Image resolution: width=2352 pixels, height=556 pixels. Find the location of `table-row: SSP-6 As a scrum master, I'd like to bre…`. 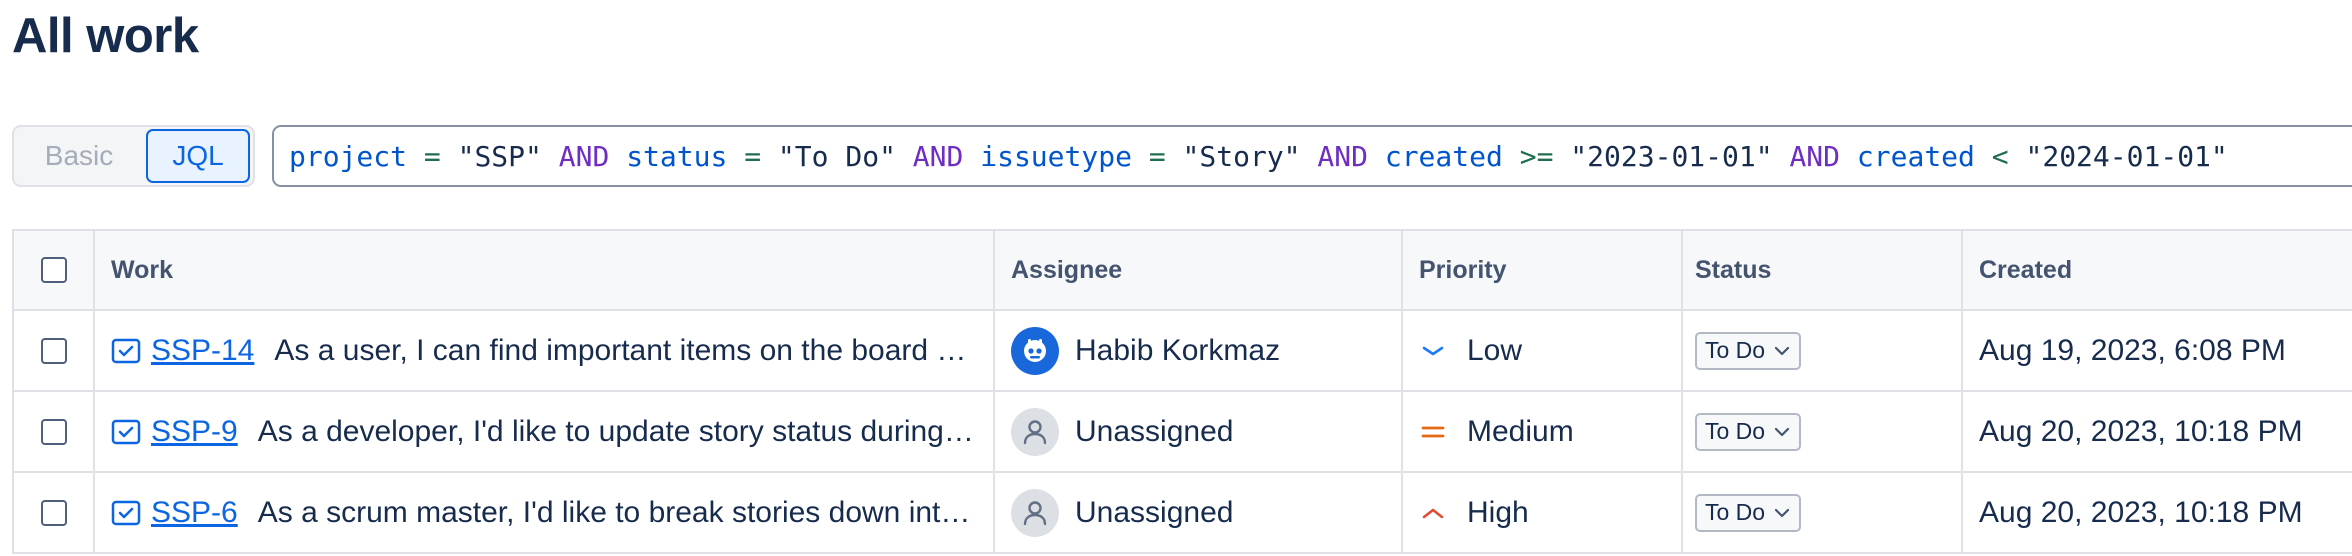

table-row: SSP-6 As a scrum master, I'd like to bre… is located at coordinates (1183, 513).